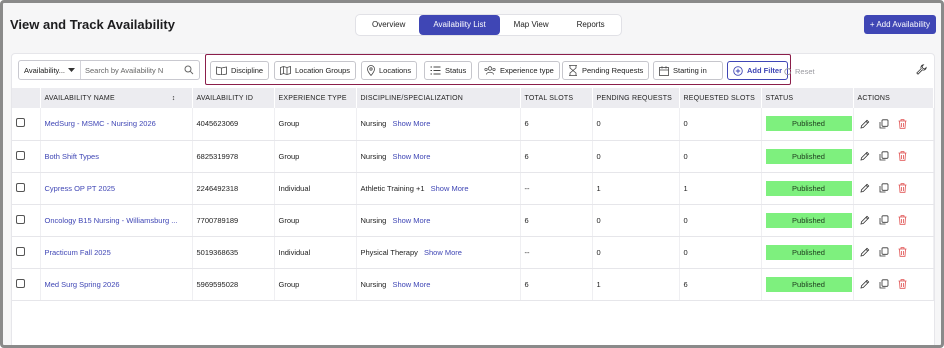 Image resolution: width=944 pixels, height=348 pixels. I want to click on plus-circle-icon, so click(738, 70).